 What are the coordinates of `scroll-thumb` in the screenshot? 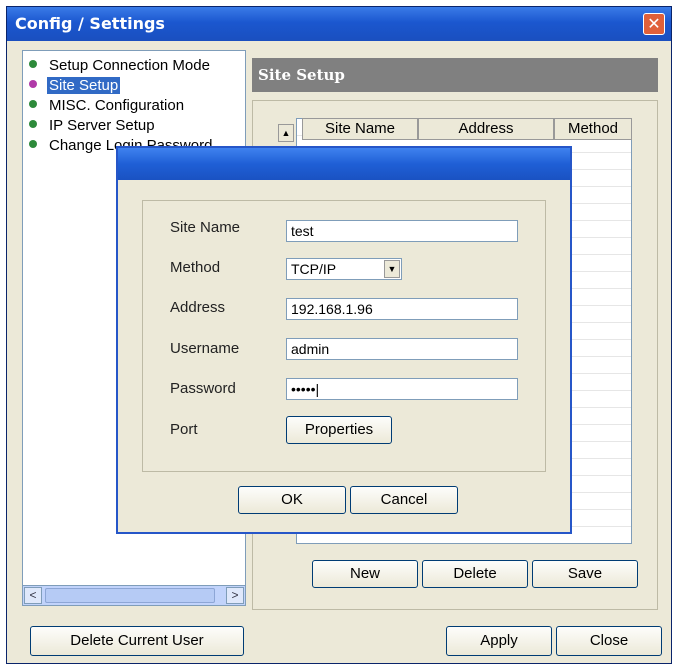 It's located at (130, 595).